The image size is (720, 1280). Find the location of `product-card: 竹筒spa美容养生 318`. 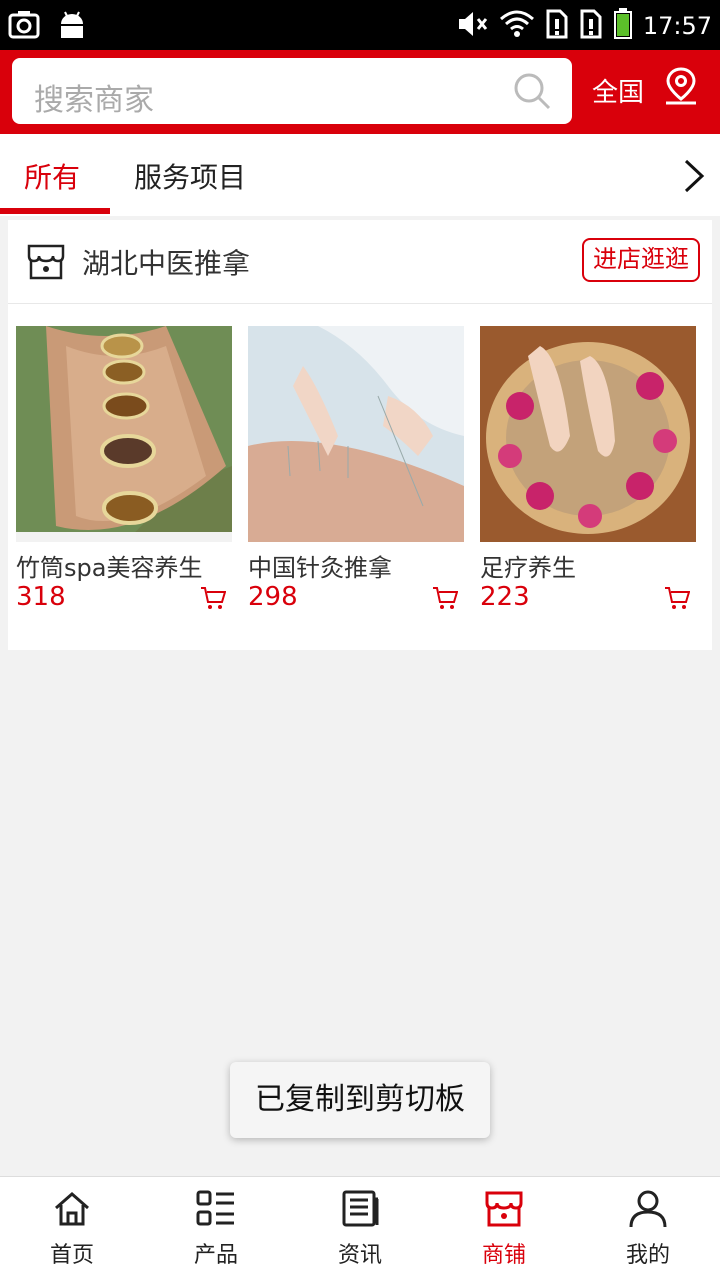

product-card: 竹筒spa美容养生 318 is located at coordinates (124, 469).